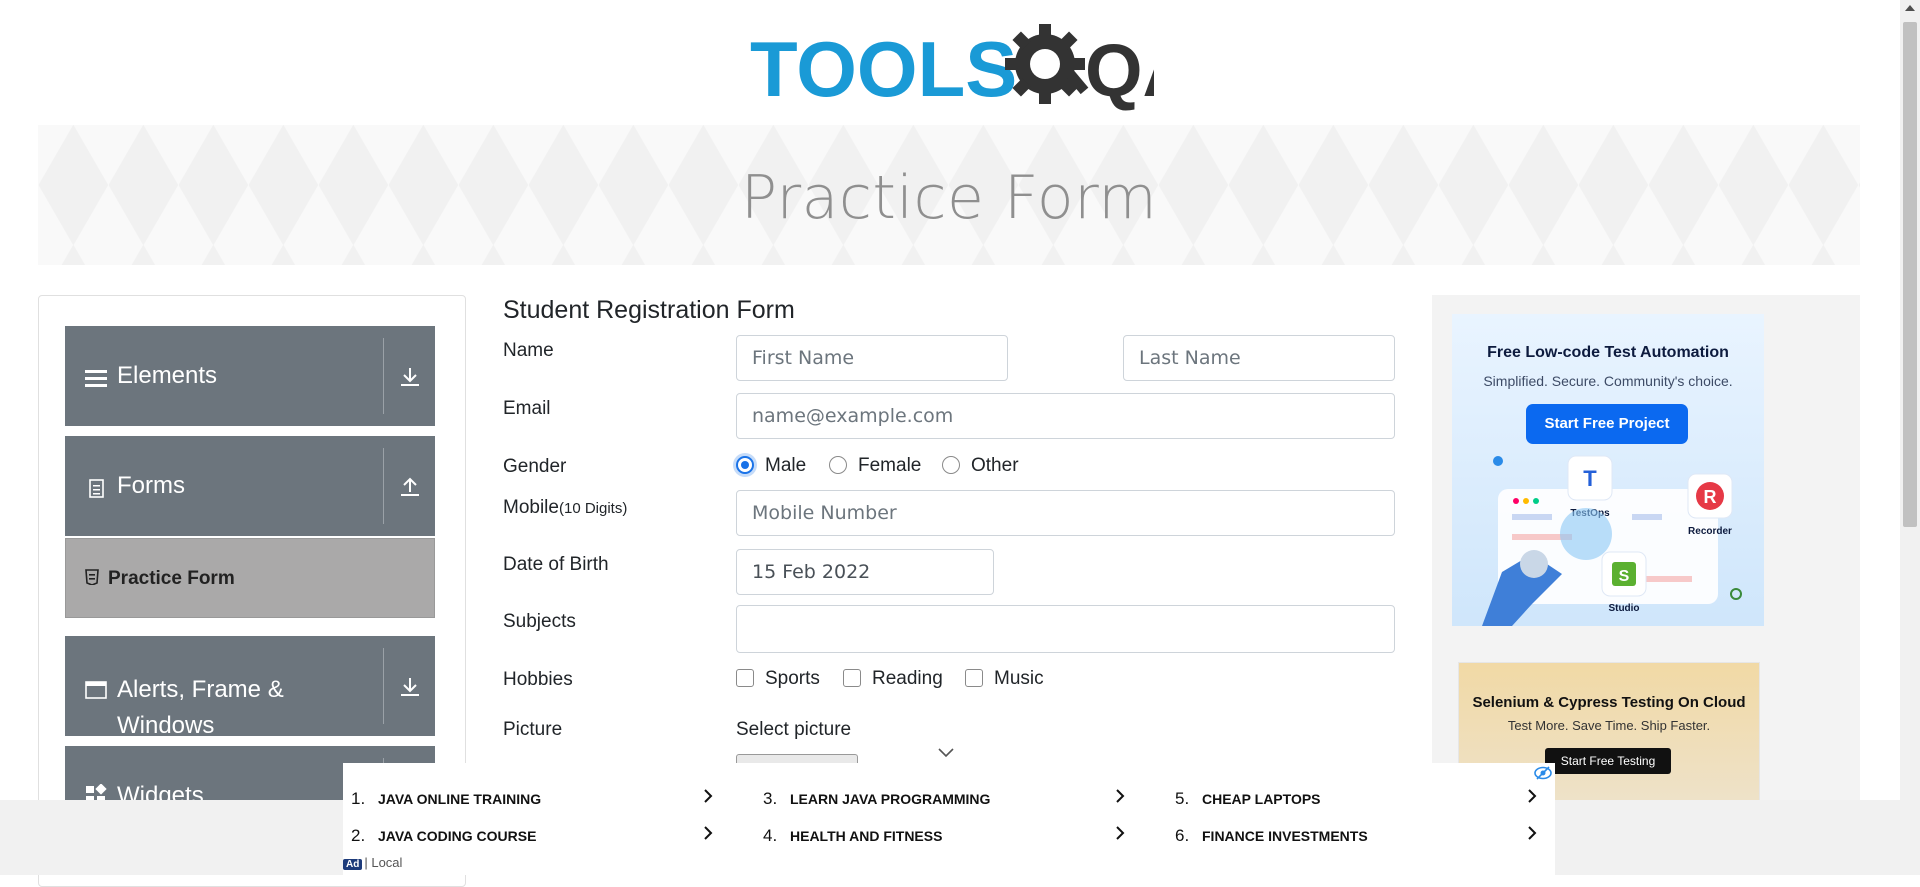 The height and width of the screenshot is (887, 1920). Describe the element at coordinates (250, 376) in the screenshot. I see `sidebar-group-elements: Elements` at that location.